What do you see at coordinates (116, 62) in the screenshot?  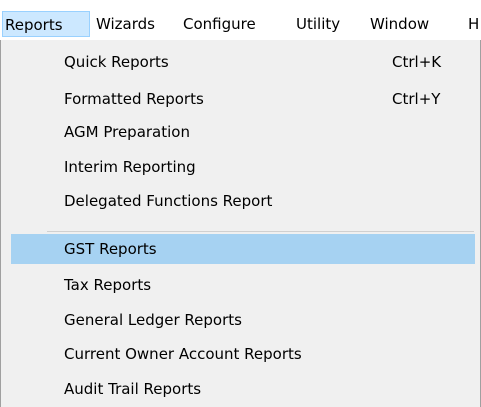 I see `menu-item-label: Quick Reports` at bounding box center [116, 62].